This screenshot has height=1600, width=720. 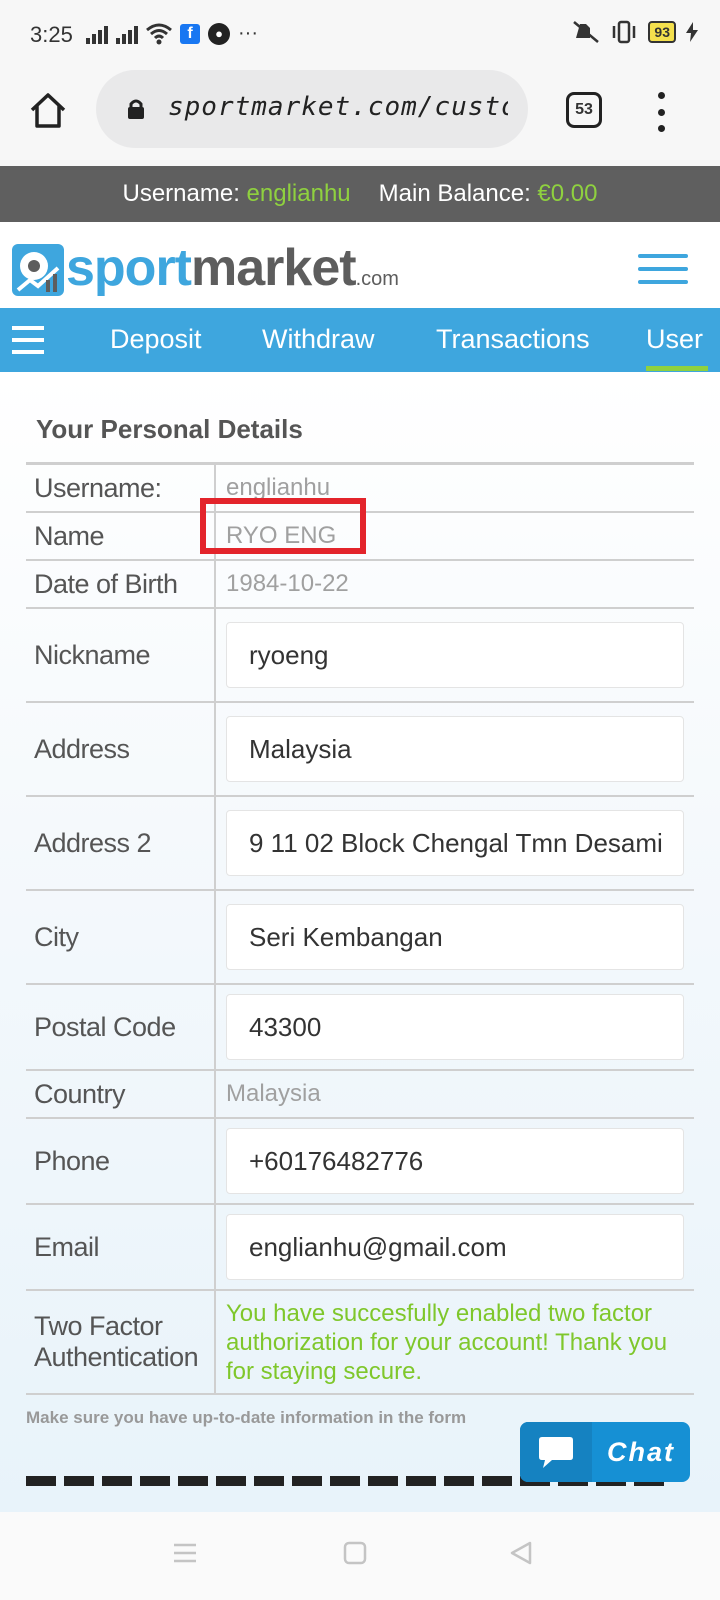 What do you see at coordinates (121, 937) in the screenshot?
I see `label-city: City` at bounding box center [121, 937].